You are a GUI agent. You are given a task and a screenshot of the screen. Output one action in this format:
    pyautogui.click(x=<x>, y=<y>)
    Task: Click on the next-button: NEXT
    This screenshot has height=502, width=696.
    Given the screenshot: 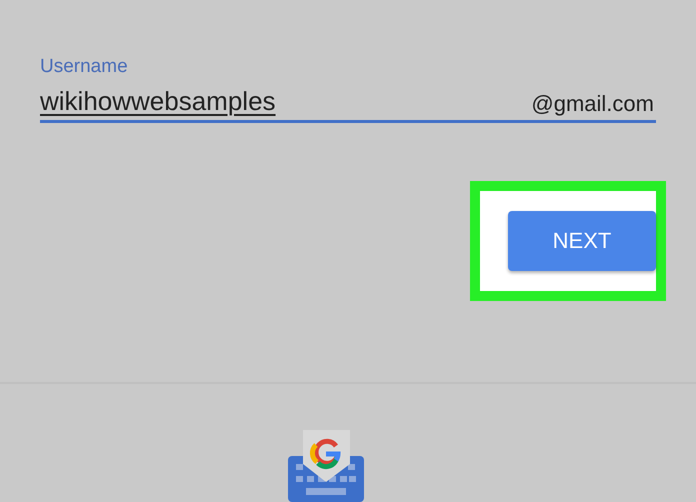 What is the action you would take?
    pyautogui.click(x=582, y=241)
    